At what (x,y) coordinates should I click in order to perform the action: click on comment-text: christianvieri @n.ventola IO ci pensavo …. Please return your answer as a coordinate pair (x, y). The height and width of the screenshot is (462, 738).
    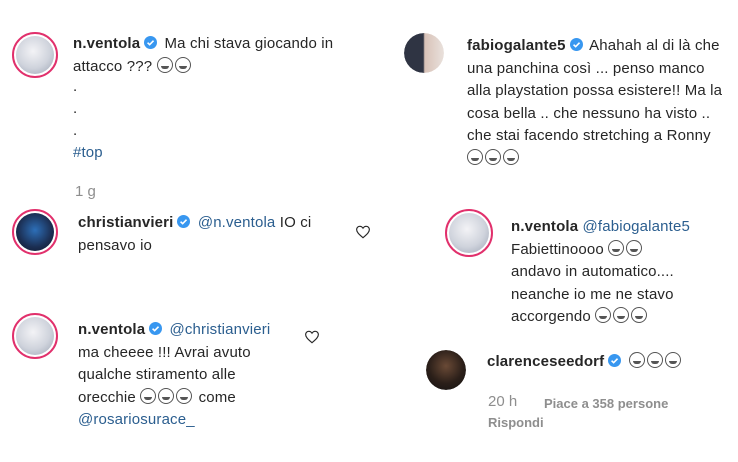
    Looking at the image, I should click on (208, 234).